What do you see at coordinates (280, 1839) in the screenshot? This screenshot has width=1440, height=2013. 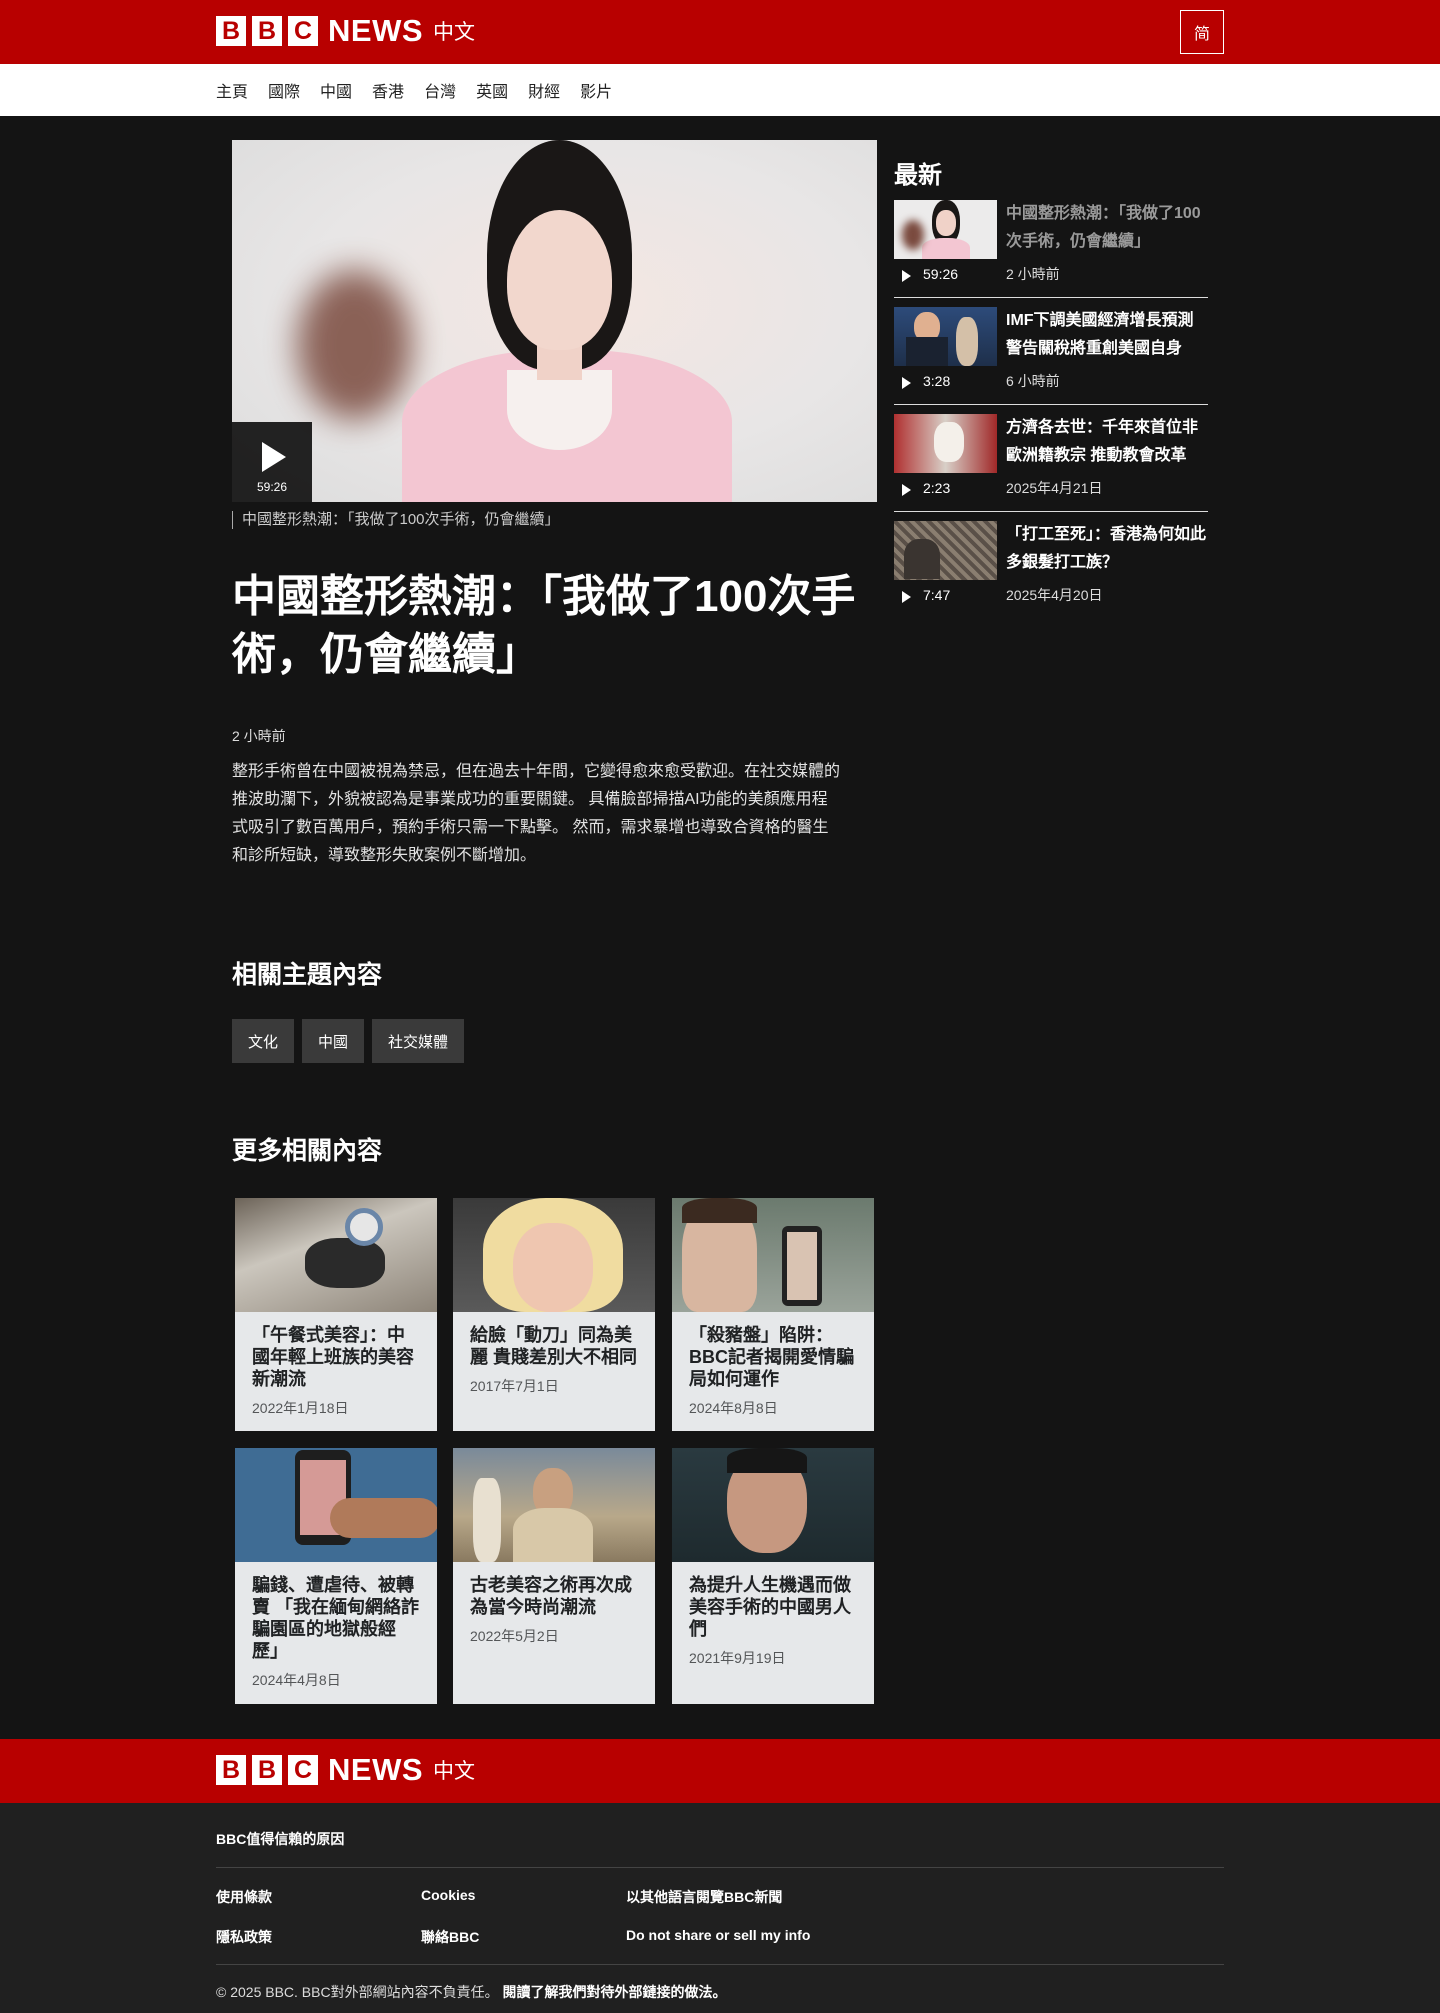 I see `why-trust-link: BBC值得信賴的原因` at bounding box center [280, 1839].